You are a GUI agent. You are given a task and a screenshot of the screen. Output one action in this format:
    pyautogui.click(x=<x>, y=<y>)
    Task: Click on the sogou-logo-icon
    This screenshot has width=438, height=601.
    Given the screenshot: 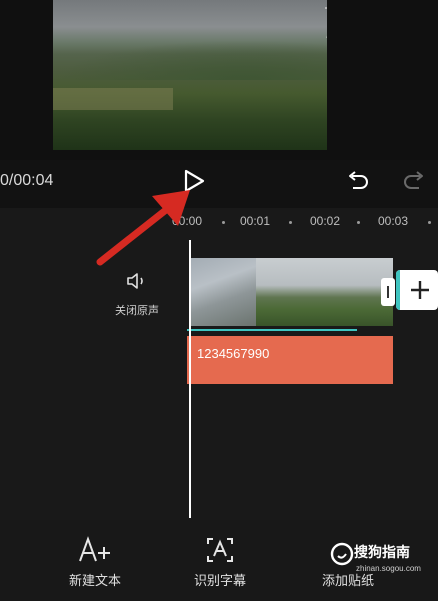 What is the action you would take?
    pyautogui.click(x=342, y=554)
    